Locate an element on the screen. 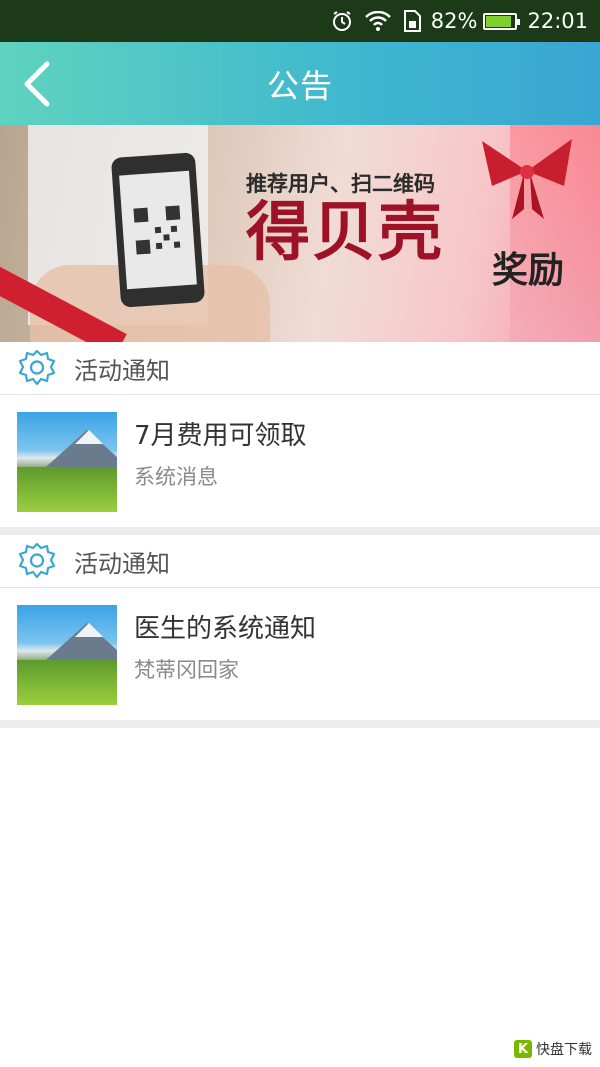 Image resolution: width=600 pixels, height=1067 pixels. notice-subtitle: 梵蒂冈回家 is located at coordinates (186, 670).